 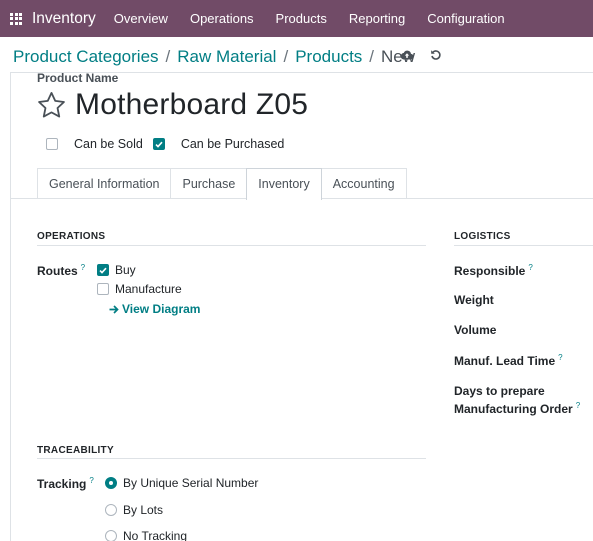 What do you see at coordinates (505, 361) in the screenshot?
I see `manuf-lead-time-label-text: Manuf. Lead Time` at bounding box center [505, 361].